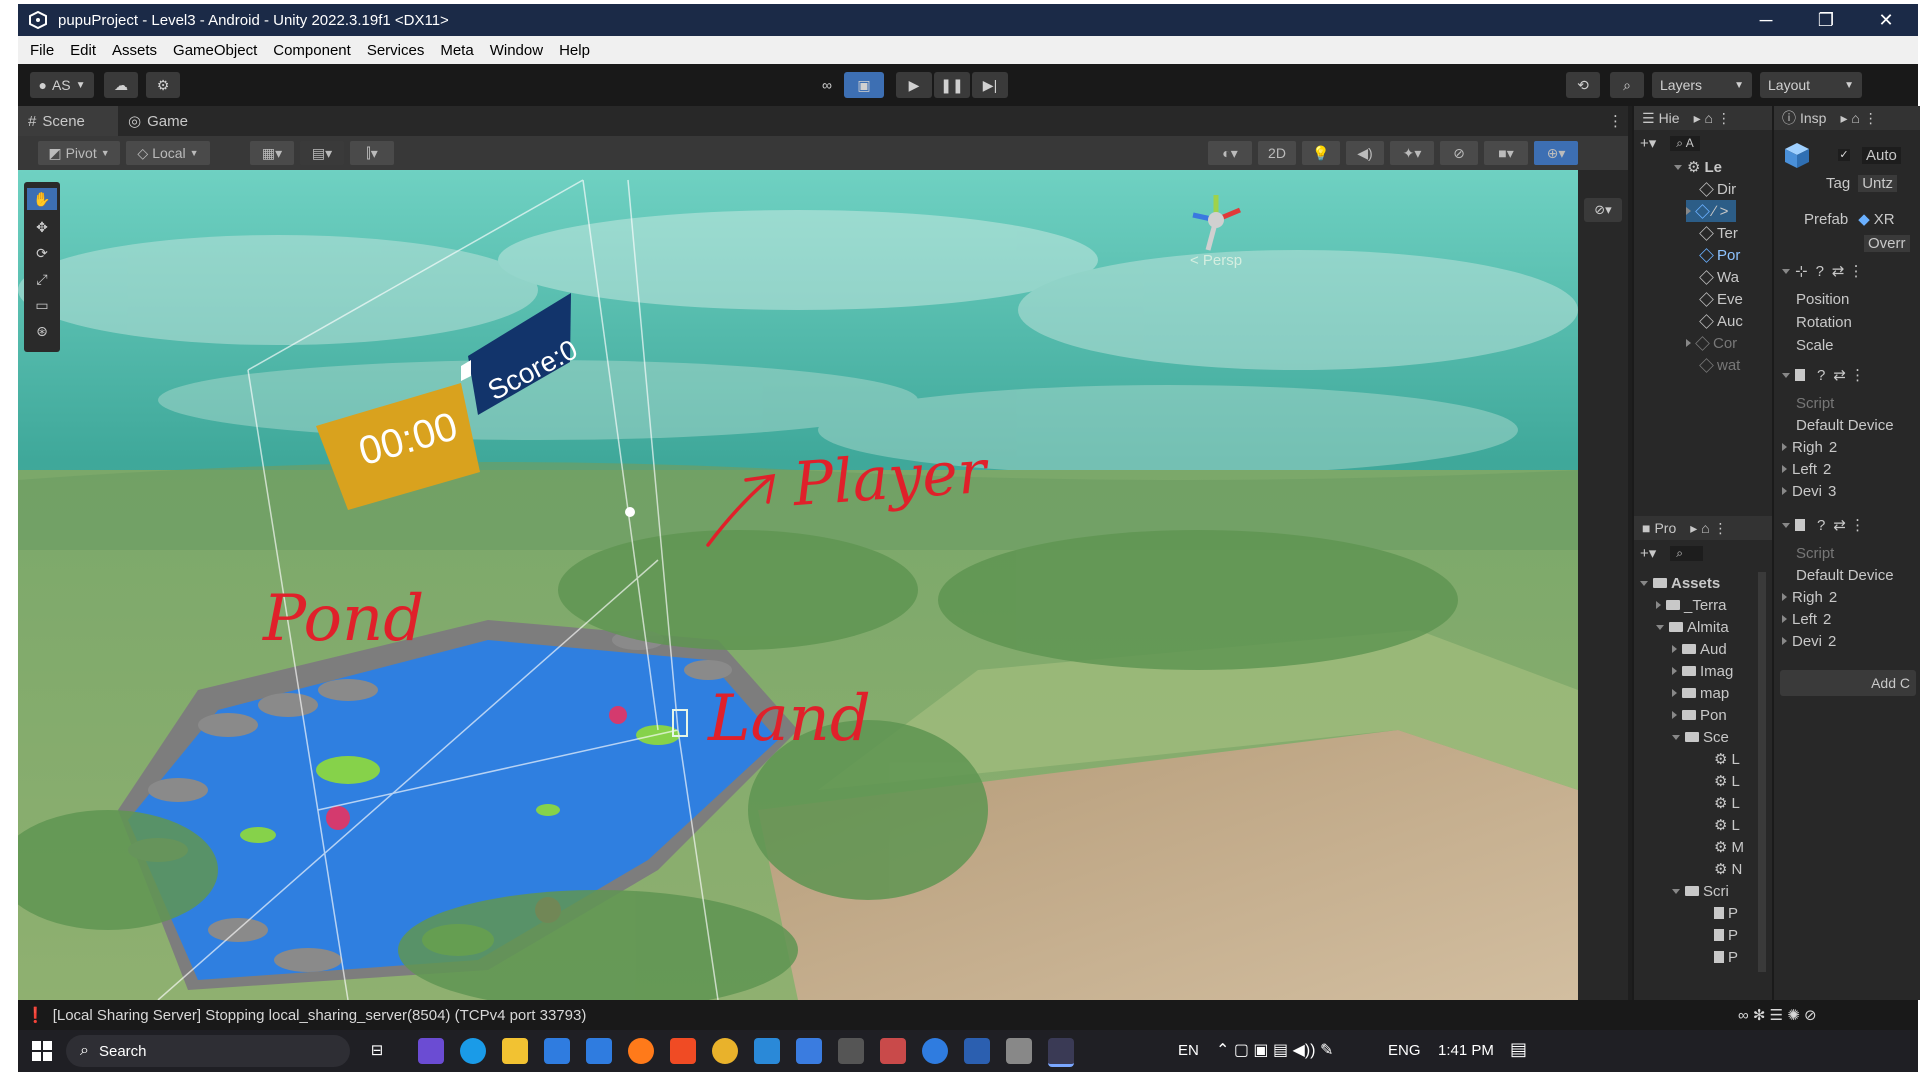  I want to click on copilot-app-icon, so click(431, 1051).